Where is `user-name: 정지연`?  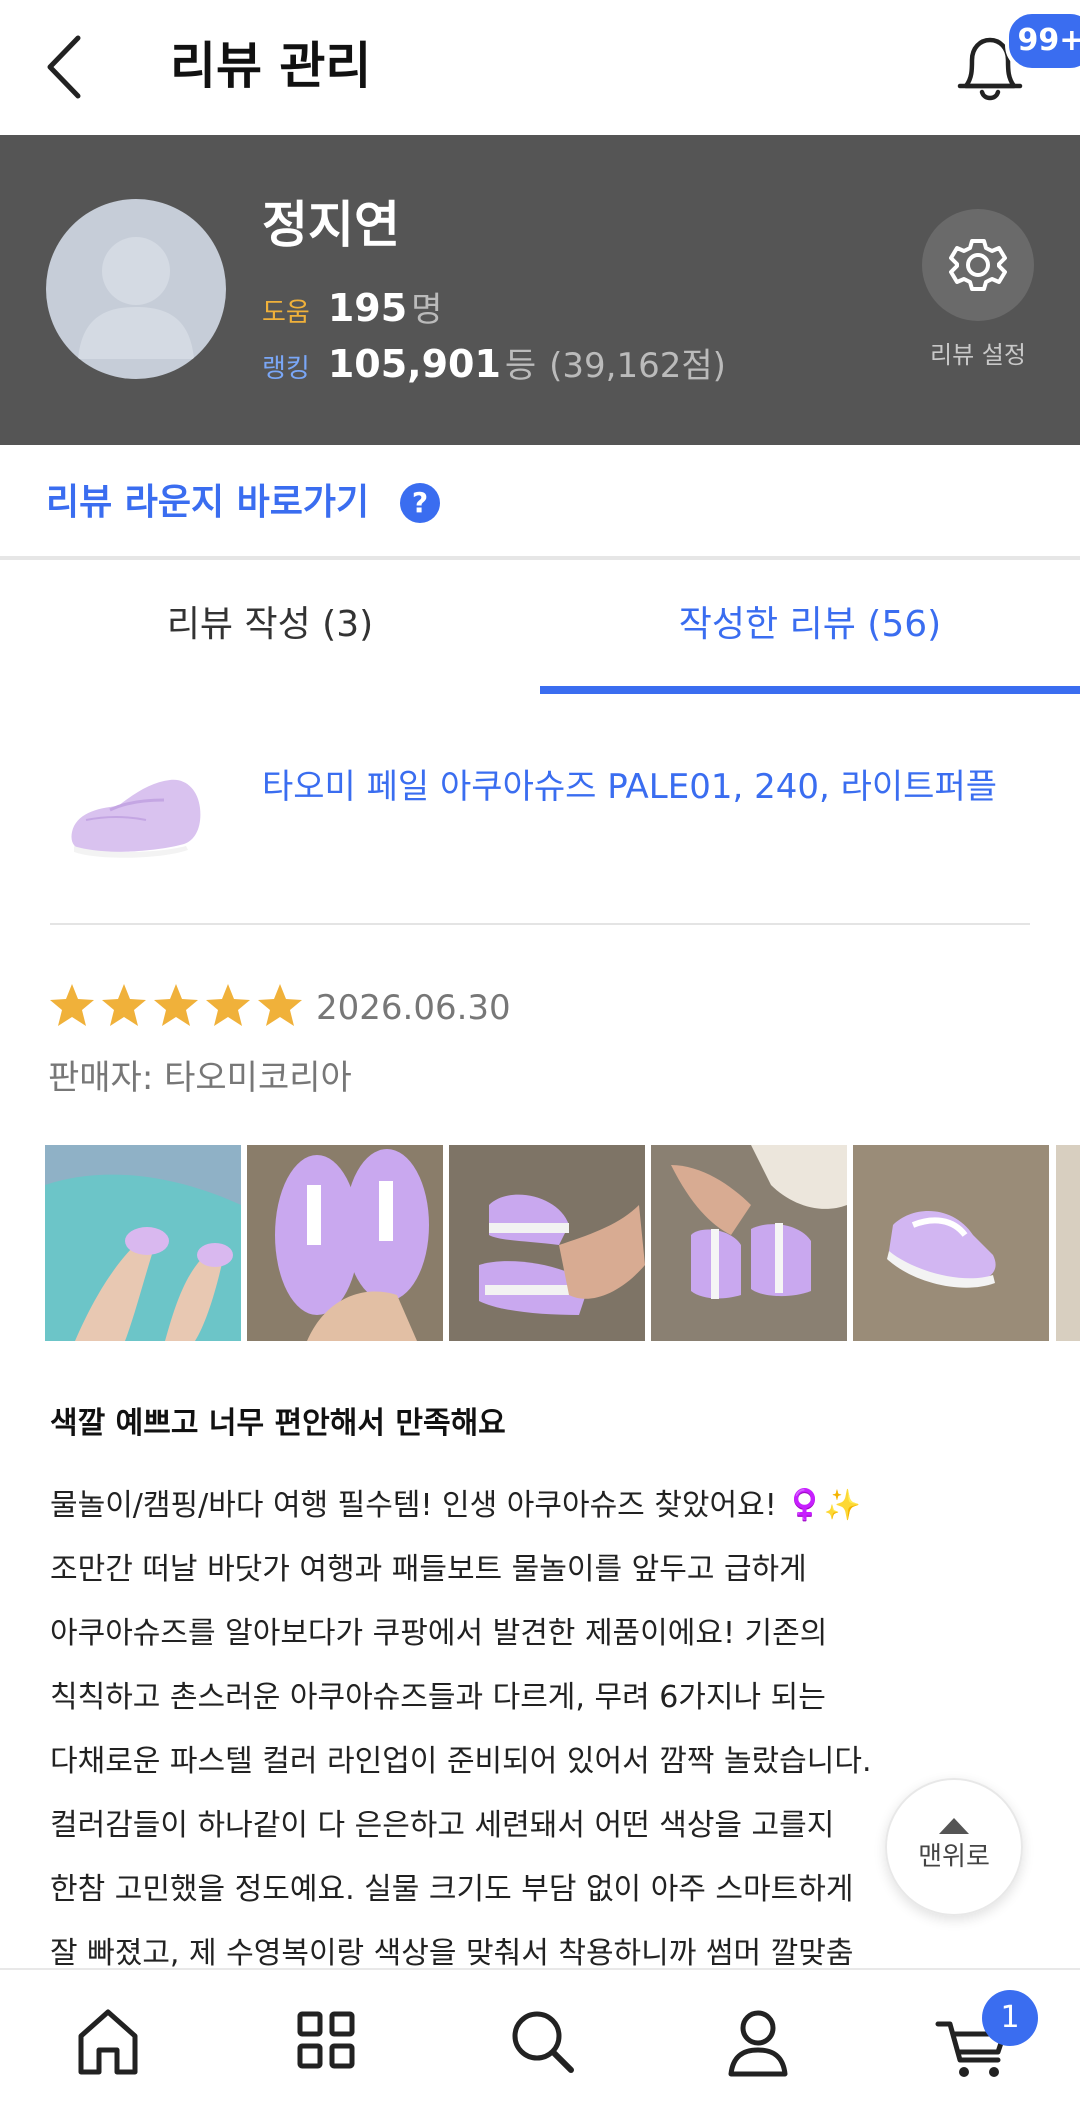 user-name: 정지연 is located at coordinates (331, 225).